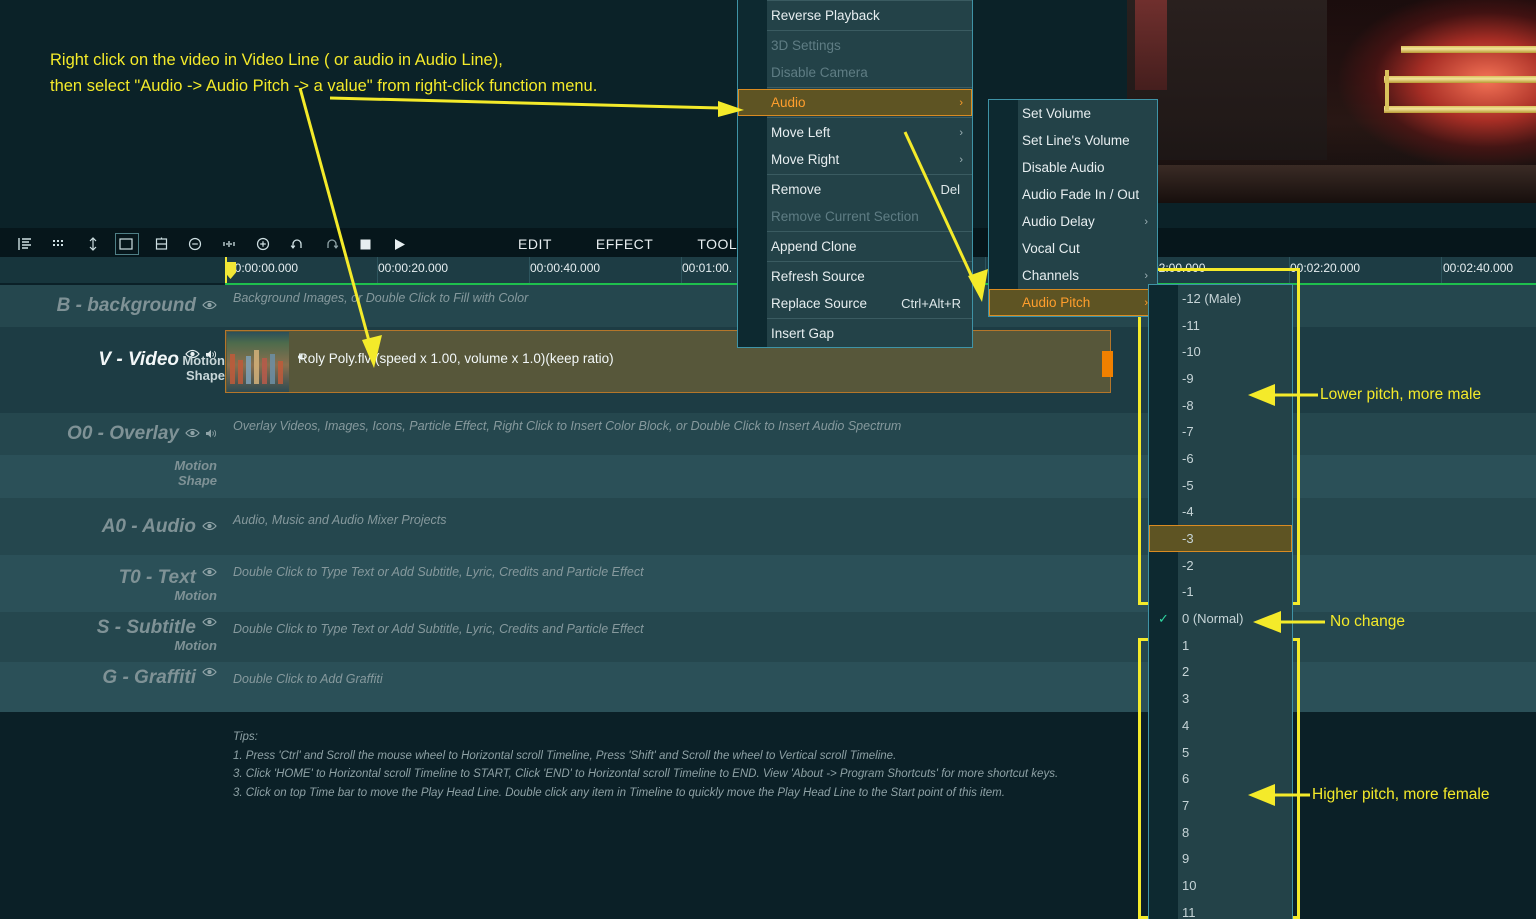  What do you see at coordinates (855, 102) in the screenshot?
I see `menu-item-audio: Audio ›` at bounding box center [855, 102].